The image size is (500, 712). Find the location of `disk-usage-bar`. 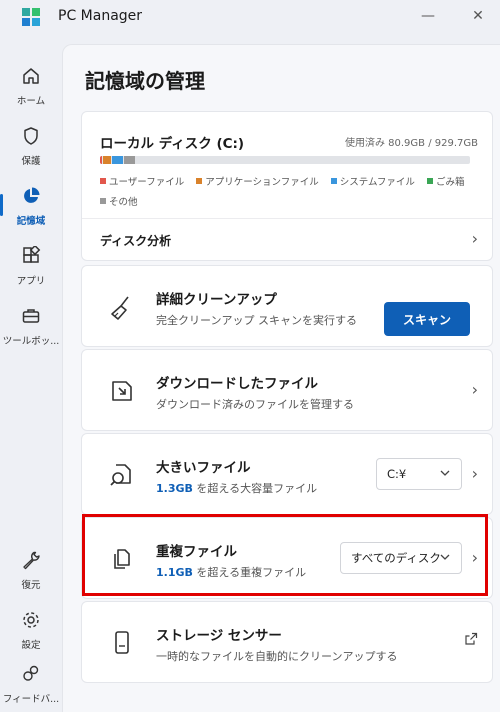

disk-usage-bar is located at coordinates (285, 160).